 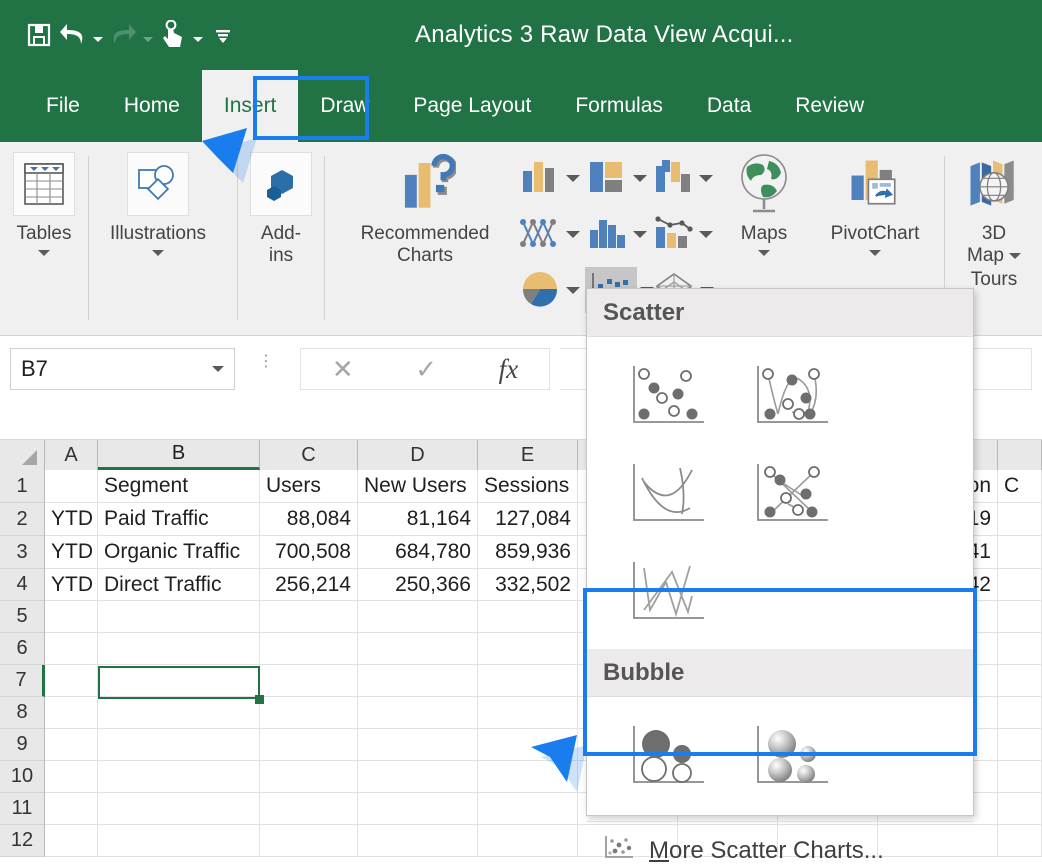 What do you see at coordinates (309, 680) in the screenshot?
I see `cell-c7` at bounding box center [309, 680].